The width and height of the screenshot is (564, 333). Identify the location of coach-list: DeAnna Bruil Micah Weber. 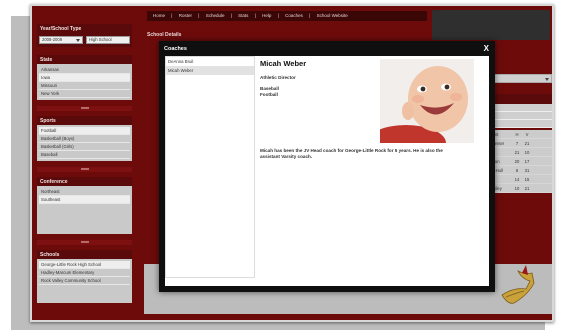
(210, 167).